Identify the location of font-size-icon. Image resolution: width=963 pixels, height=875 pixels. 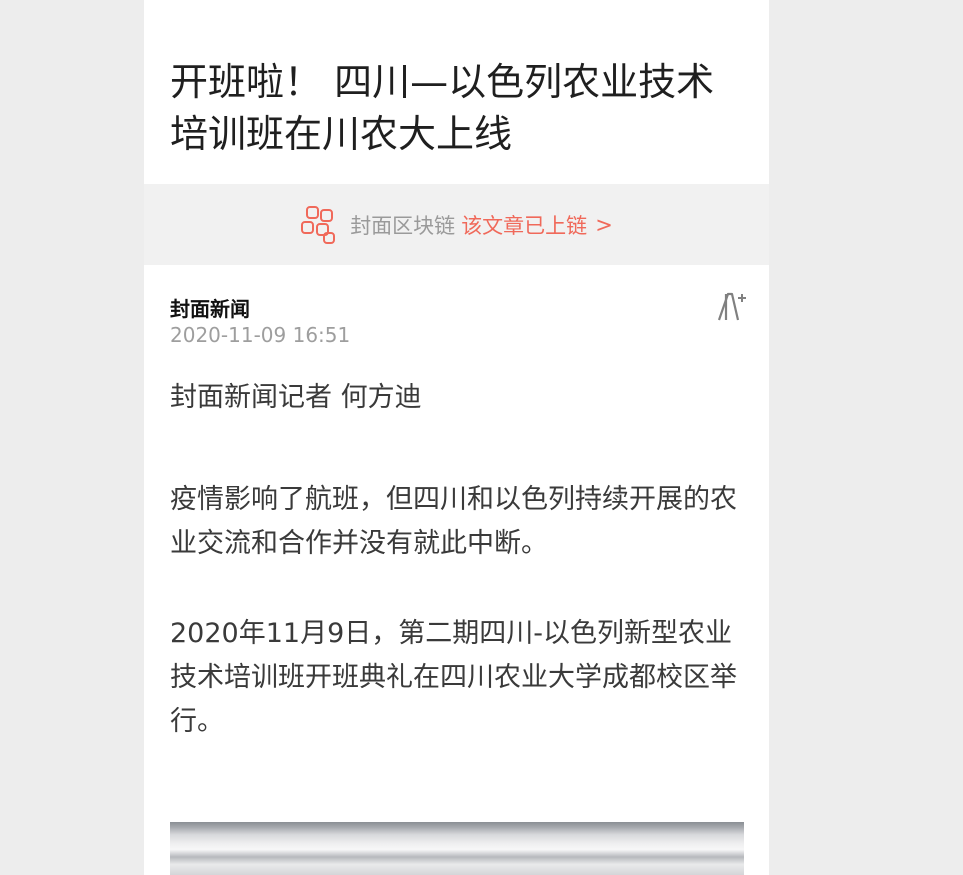
(732, 307).